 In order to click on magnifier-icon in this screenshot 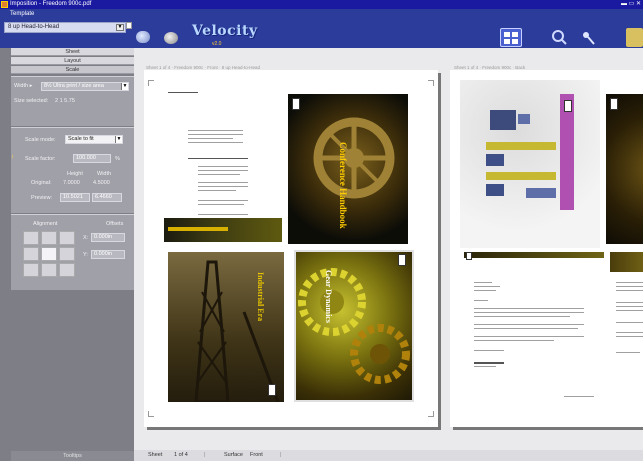, I will do `click(559, 37)`.